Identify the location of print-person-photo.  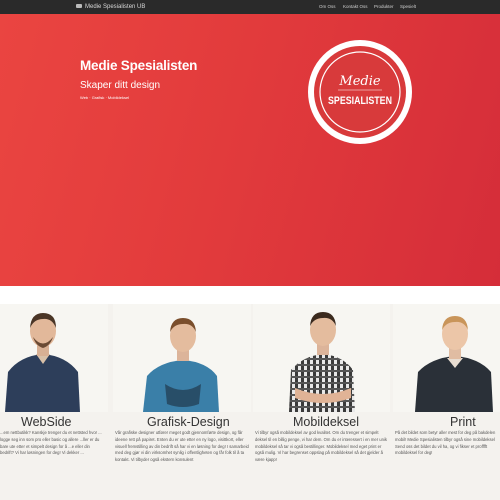
(446, 358).